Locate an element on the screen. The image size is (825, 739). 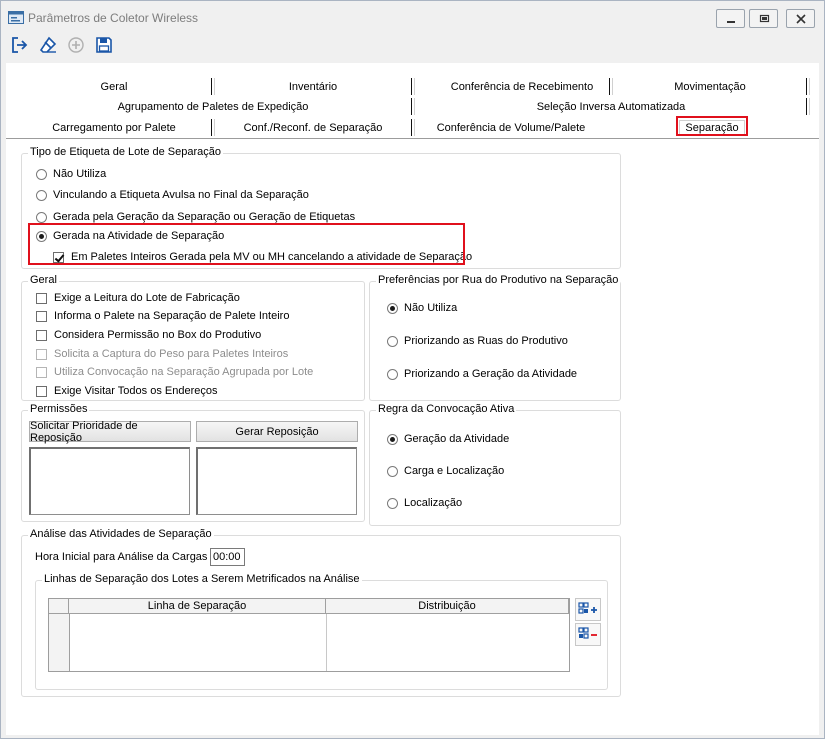
tab-conferencia-volume-palete: Conferência de Volume/Palete is located at coordinates (511, 128).